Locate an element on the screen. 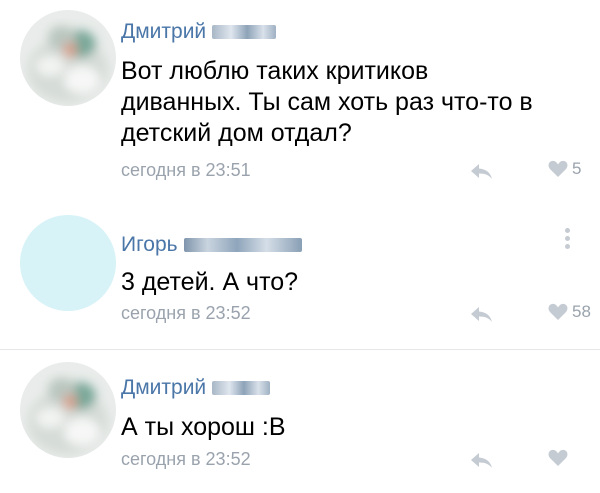 The height and width of the screenshot is (493, 600). more-options-icon is located at coordinates (567, 242).